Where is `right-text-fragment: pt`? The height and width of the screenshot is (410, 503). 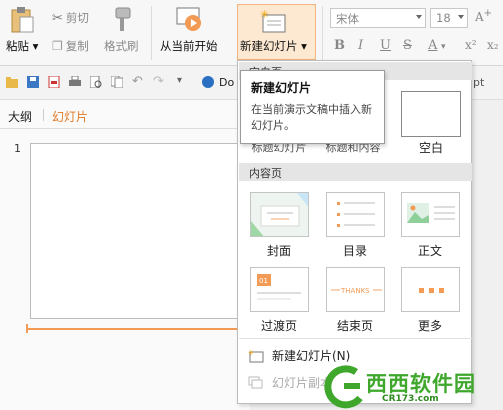
right-text-fragment: pt is located at coordinates (479, 82).